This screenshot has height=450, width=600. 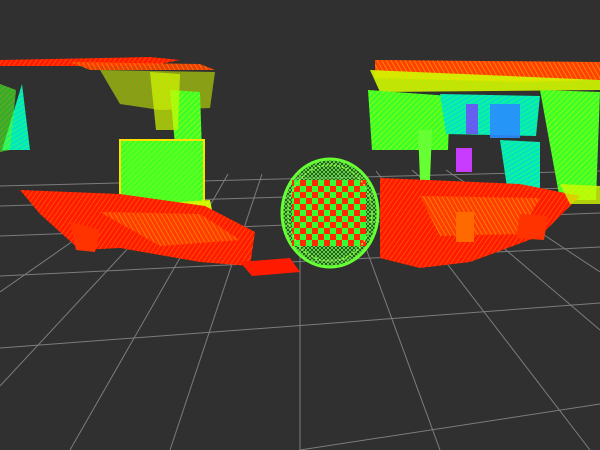 What do you see at coordinates (464, 160) in the screenshot?
I see `right-magenta-object` at bounding box center [464, 160].